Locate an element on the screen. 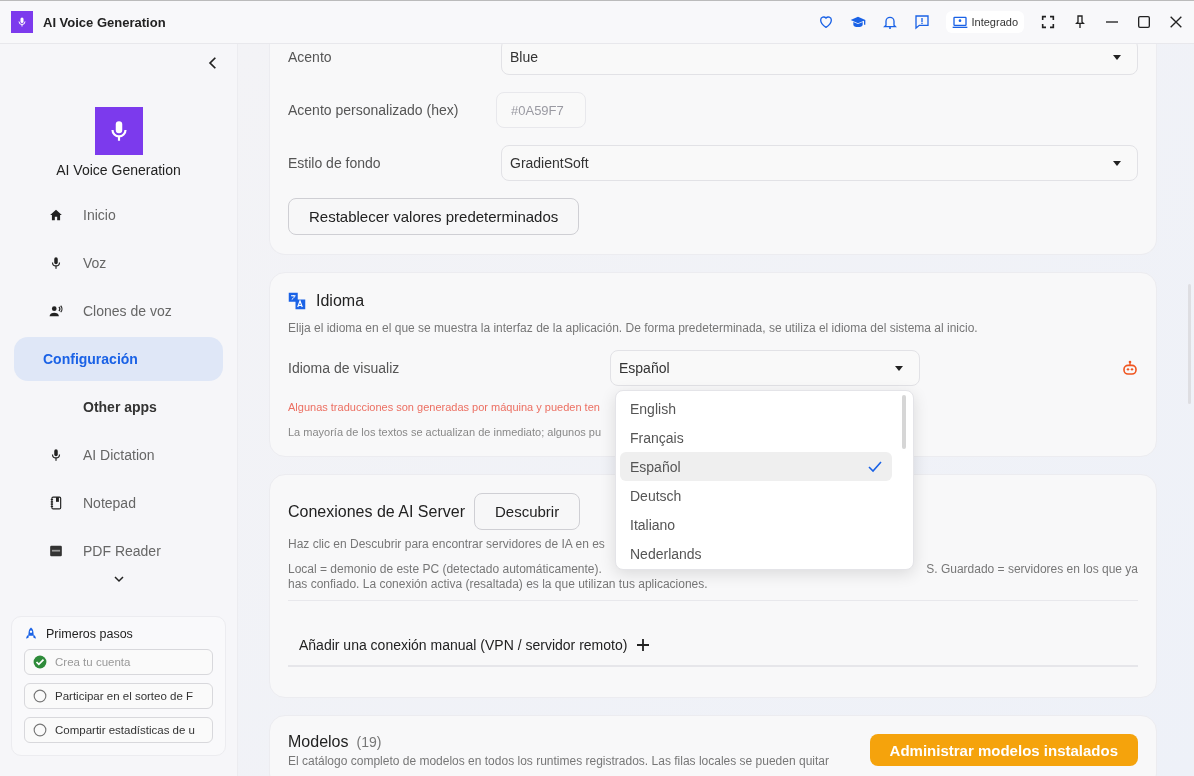 The image size is (1194, 776). card-title: Idioma is located at coordinates (340, 301).